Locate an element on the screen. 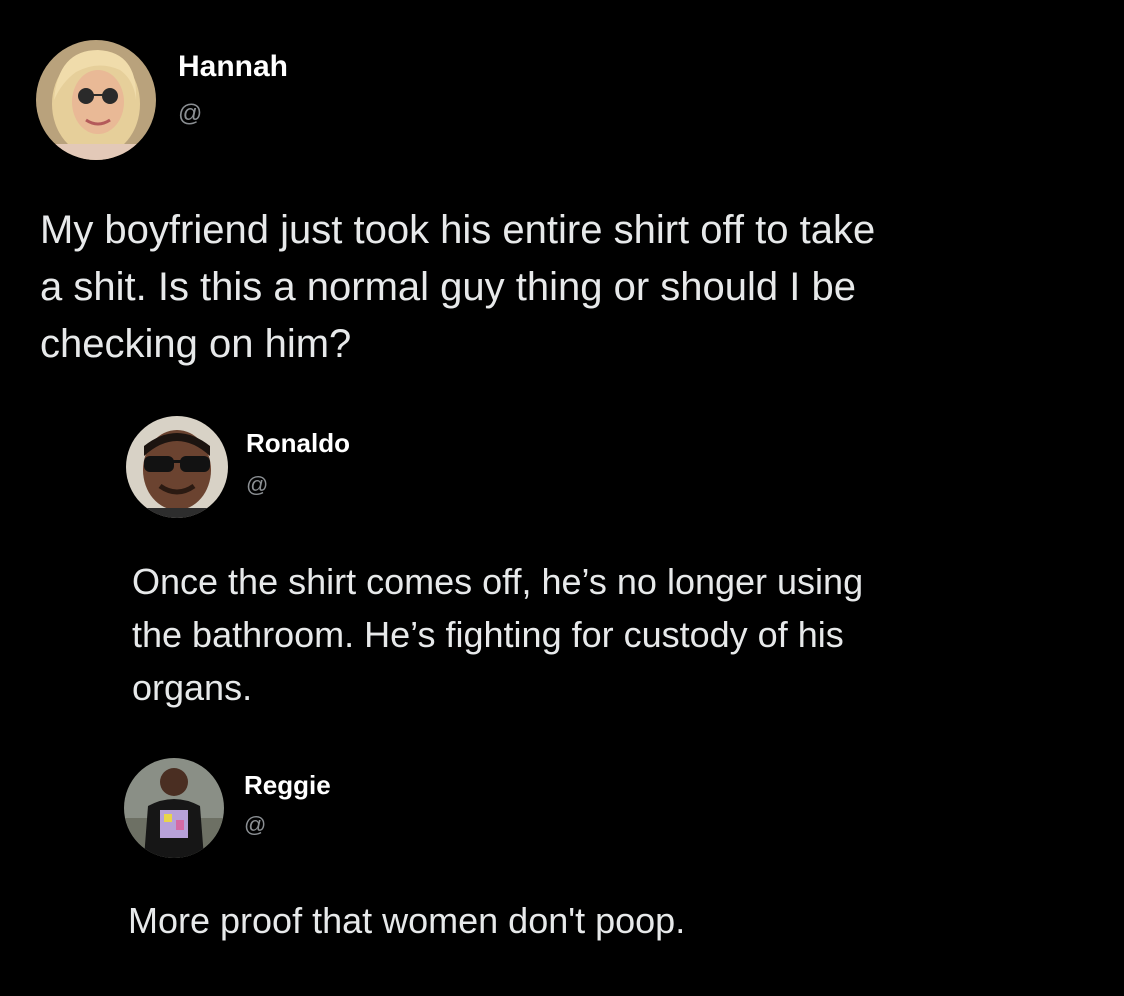 This screenshot has width=1124, height=996. avatar-hannah is located at coordinates (96, 100).